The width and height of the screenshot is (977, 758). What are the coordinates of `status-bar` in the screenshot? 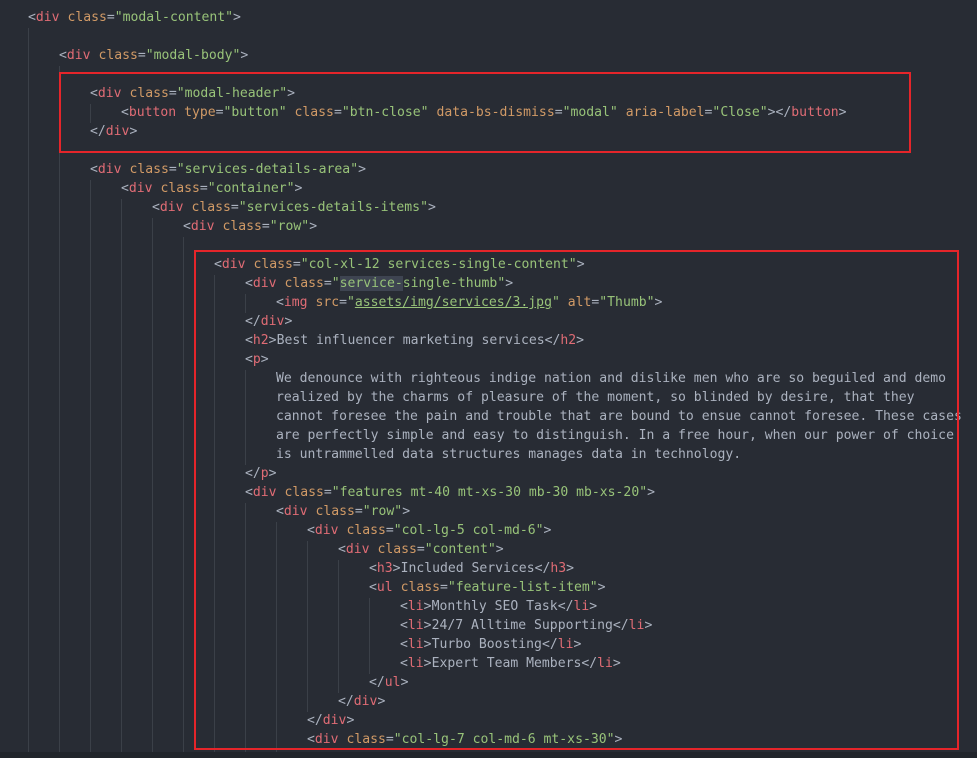 It's located at (488, 755).